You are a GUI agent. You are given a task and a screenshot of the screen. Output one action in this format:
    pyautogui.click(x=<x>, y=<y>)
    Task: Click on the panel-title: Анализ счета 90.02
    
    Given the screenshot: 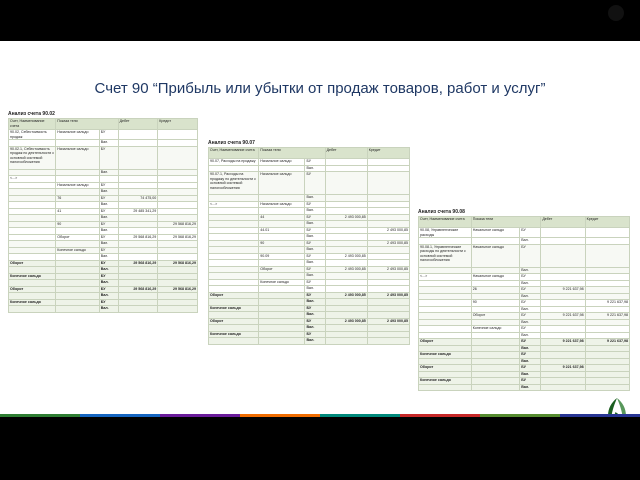 What is the action you would take?
    pyautogui.click(x=31, y=114)
    